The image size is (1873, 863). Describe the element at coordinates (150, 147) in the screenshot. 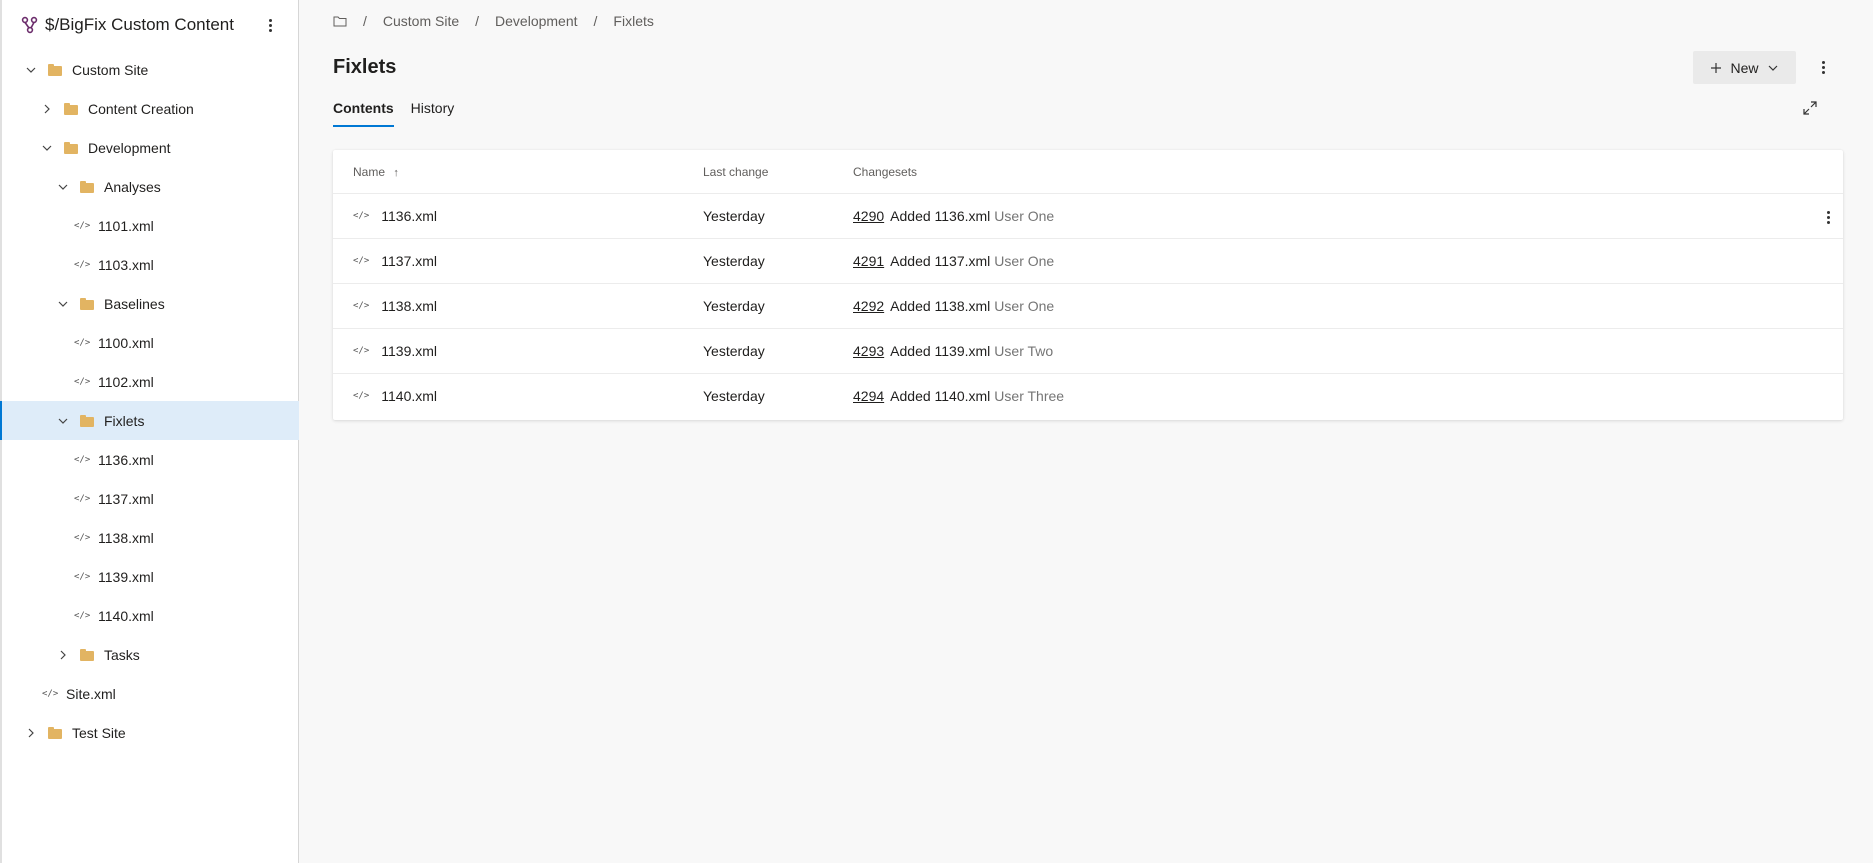

I see `tree-item: Development` at that location.